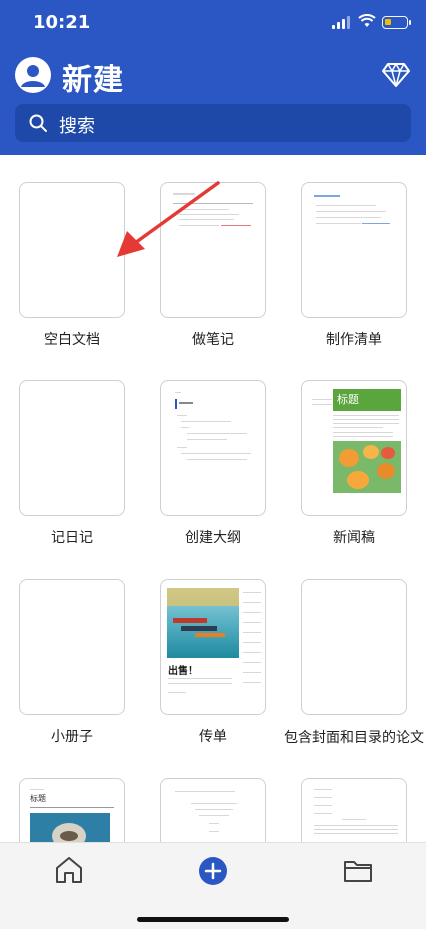  Describe the element at coordinates (396, 75) in the screenshot. I see `diamond-icon` at that location.